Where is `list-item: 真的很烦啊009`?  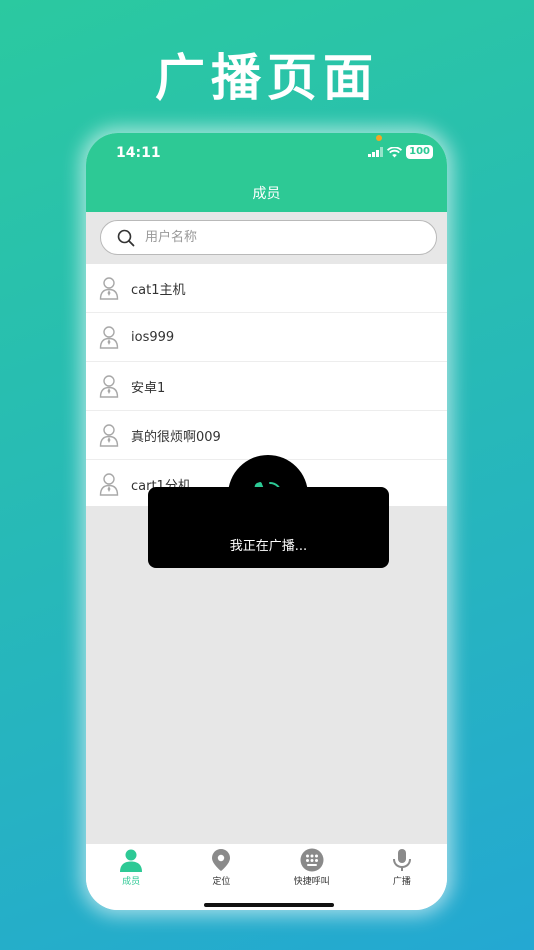
list-item: 真的很烦啊009 is located at coordinates (266, 435).